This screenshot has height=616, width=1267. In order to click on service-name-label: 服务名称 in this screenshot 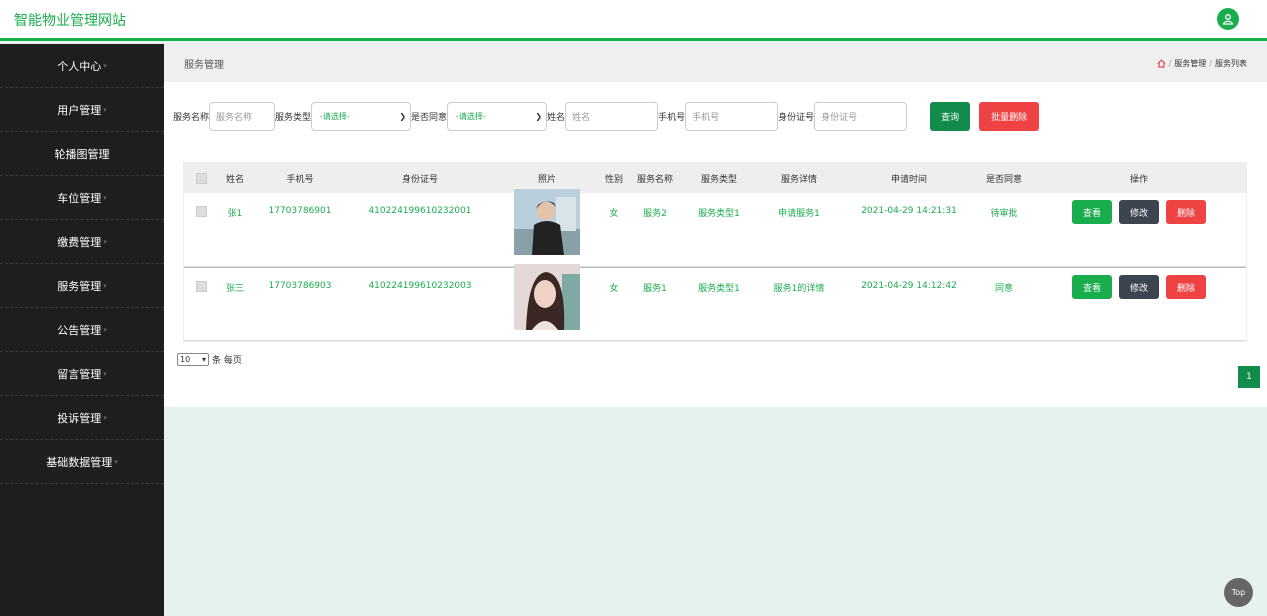, I will do `click(191, 118)`.